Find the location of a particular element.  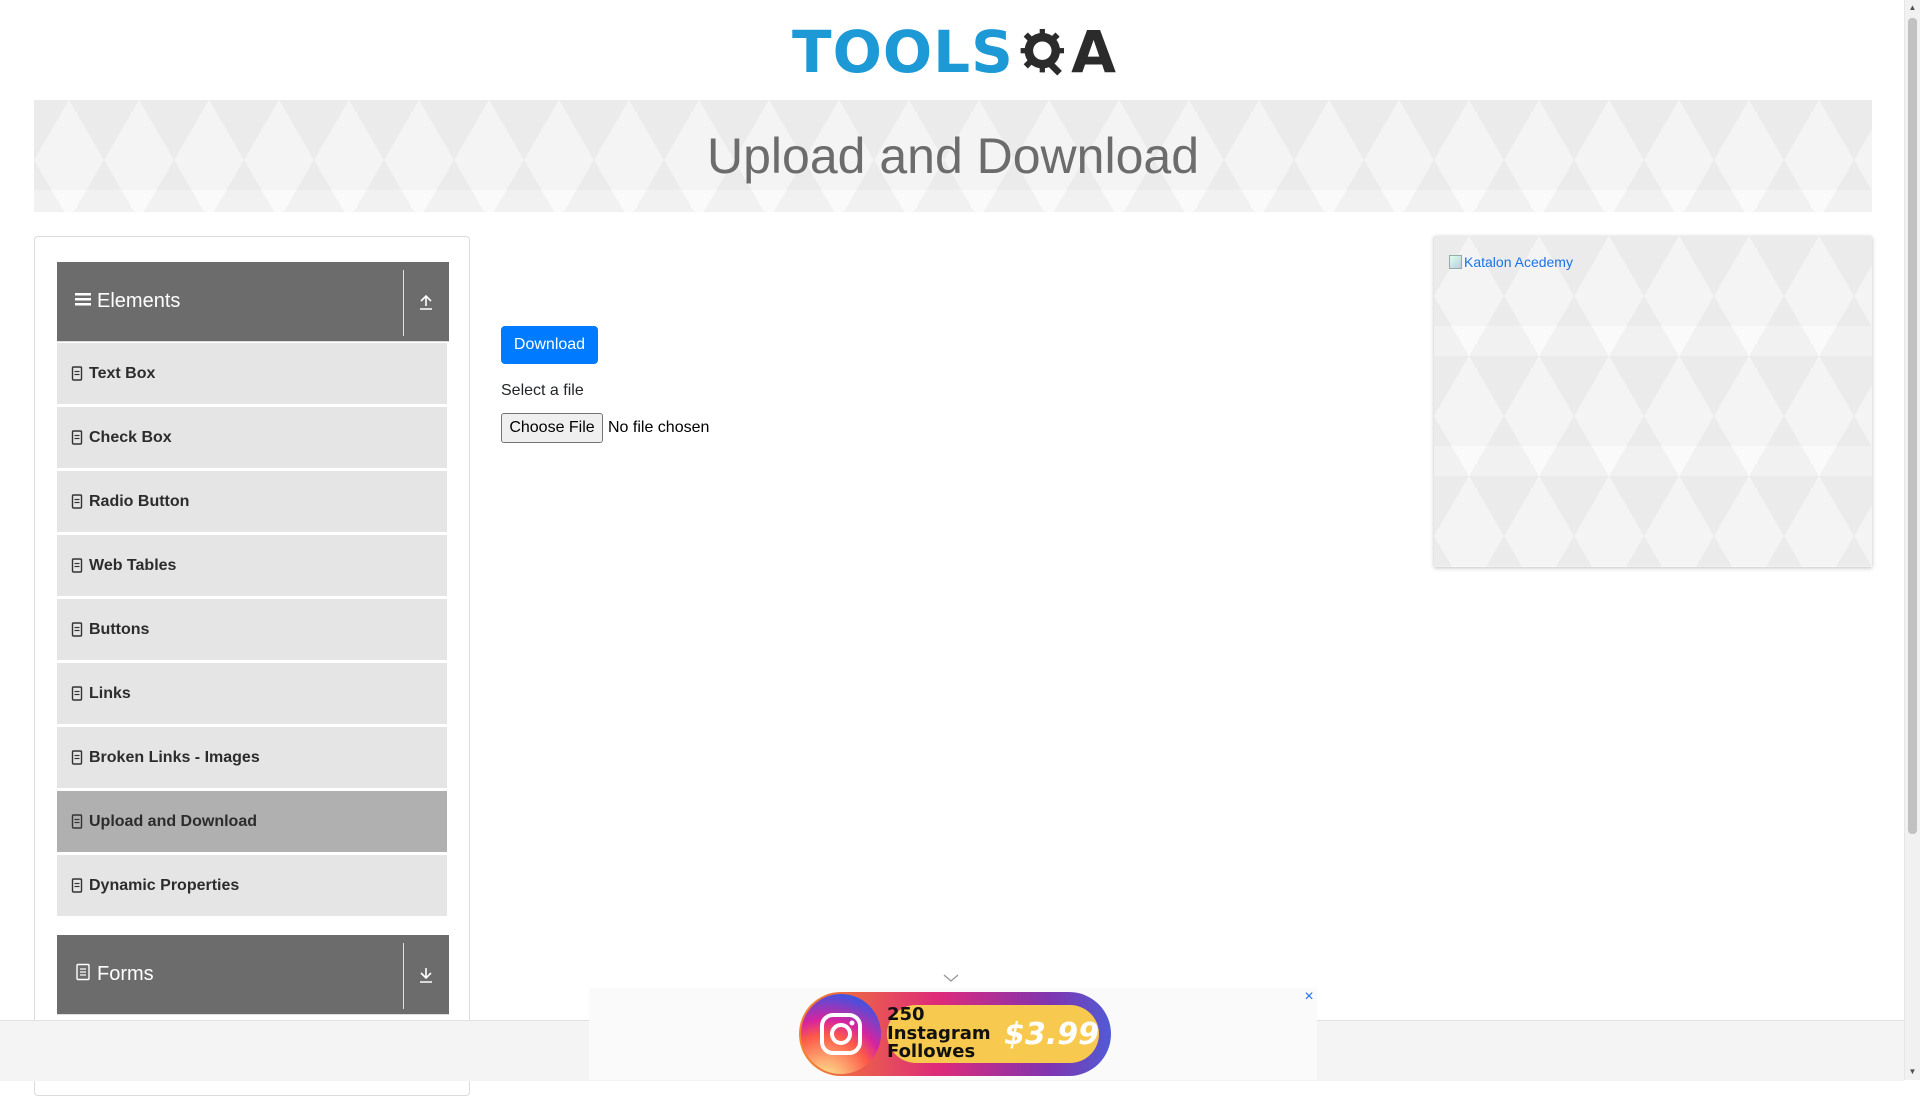

file-upload-field: Choose File No file chosen is located at coordinates (605, 428).